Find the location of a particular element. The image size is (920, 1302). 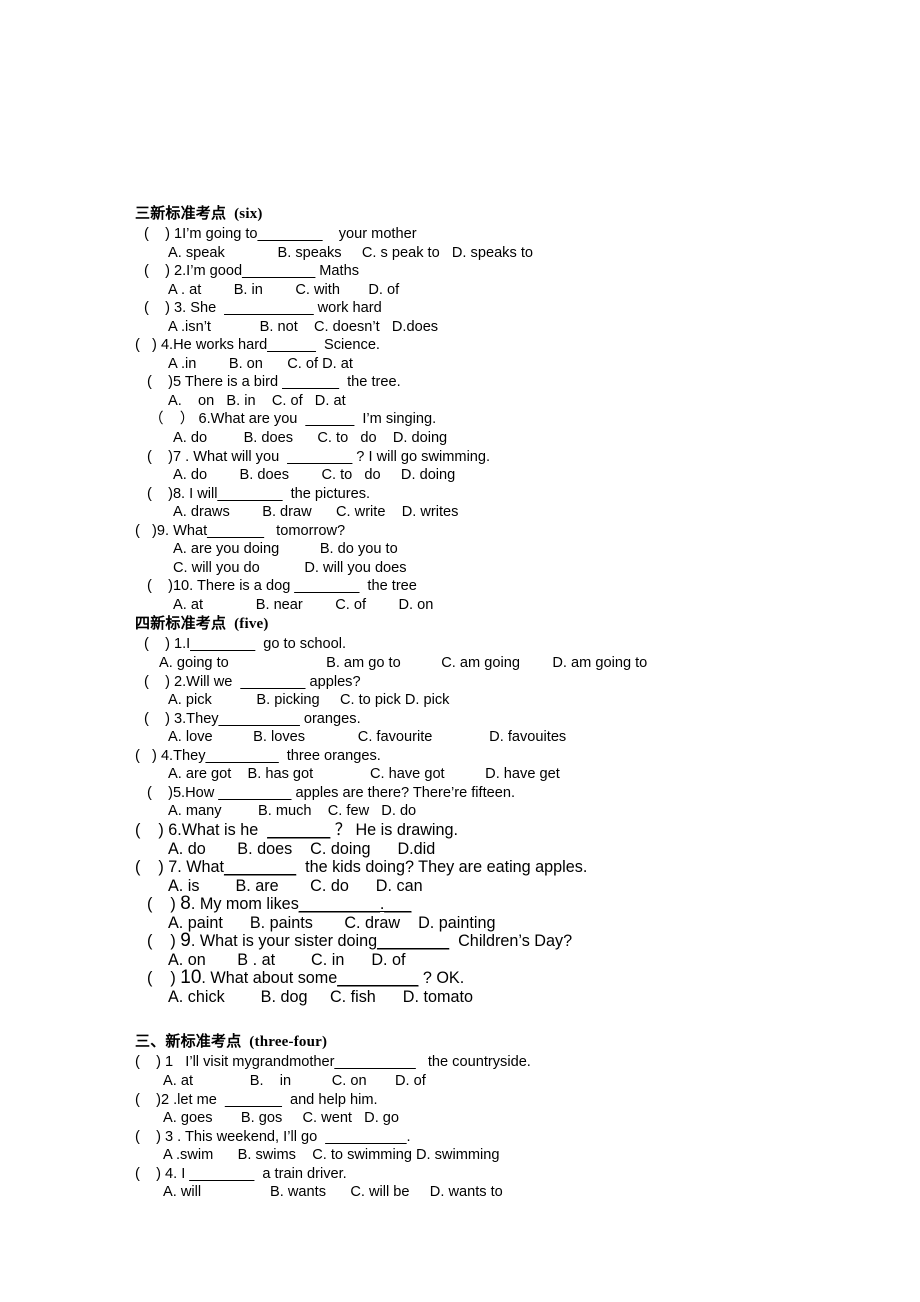

line-text: A. goes B. gos C. went D. go is located at coordinates (281, 1118).